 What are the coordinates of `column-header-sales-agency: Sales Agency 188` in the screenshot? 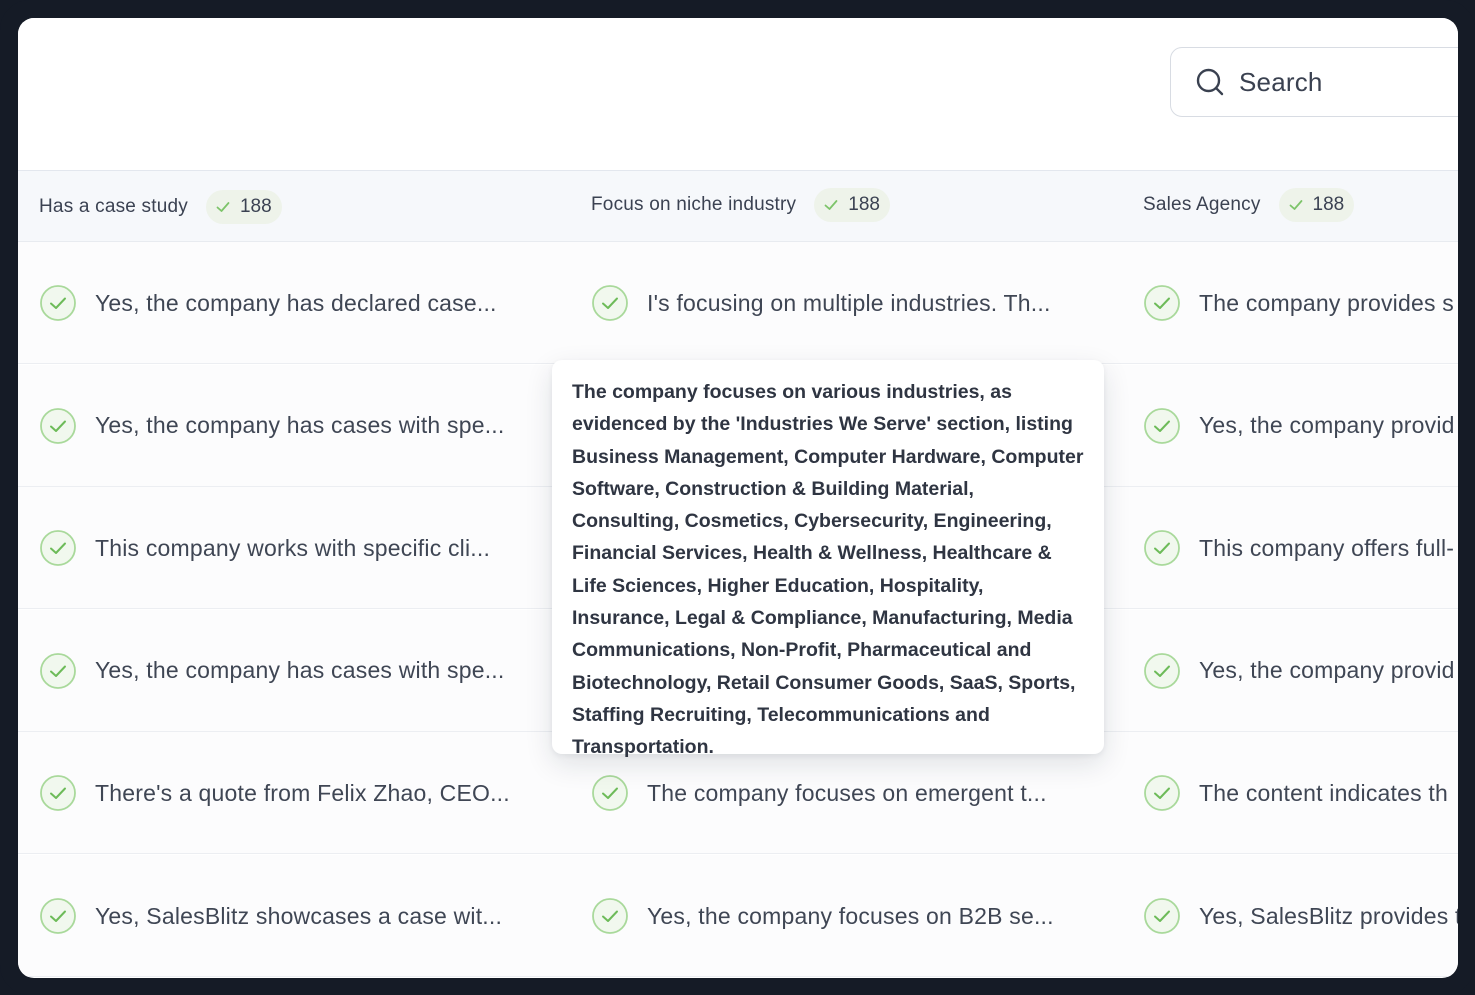 It's located at (1249, 205).